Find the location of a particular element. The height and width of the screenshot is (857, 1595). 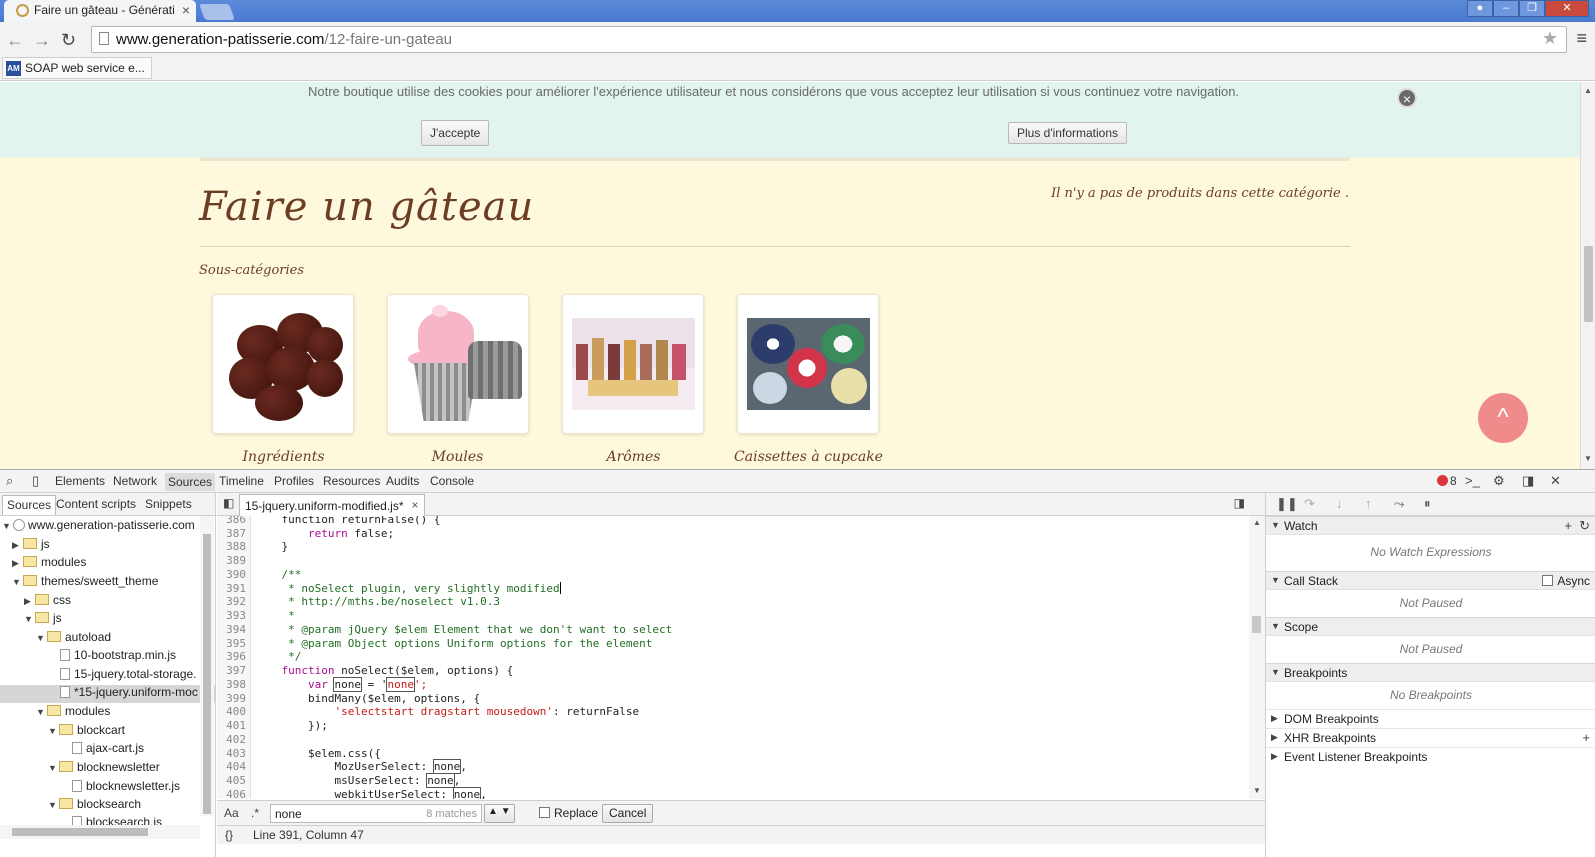

bookmark-star-icon: ★ is located at coordinates (1550, 38).